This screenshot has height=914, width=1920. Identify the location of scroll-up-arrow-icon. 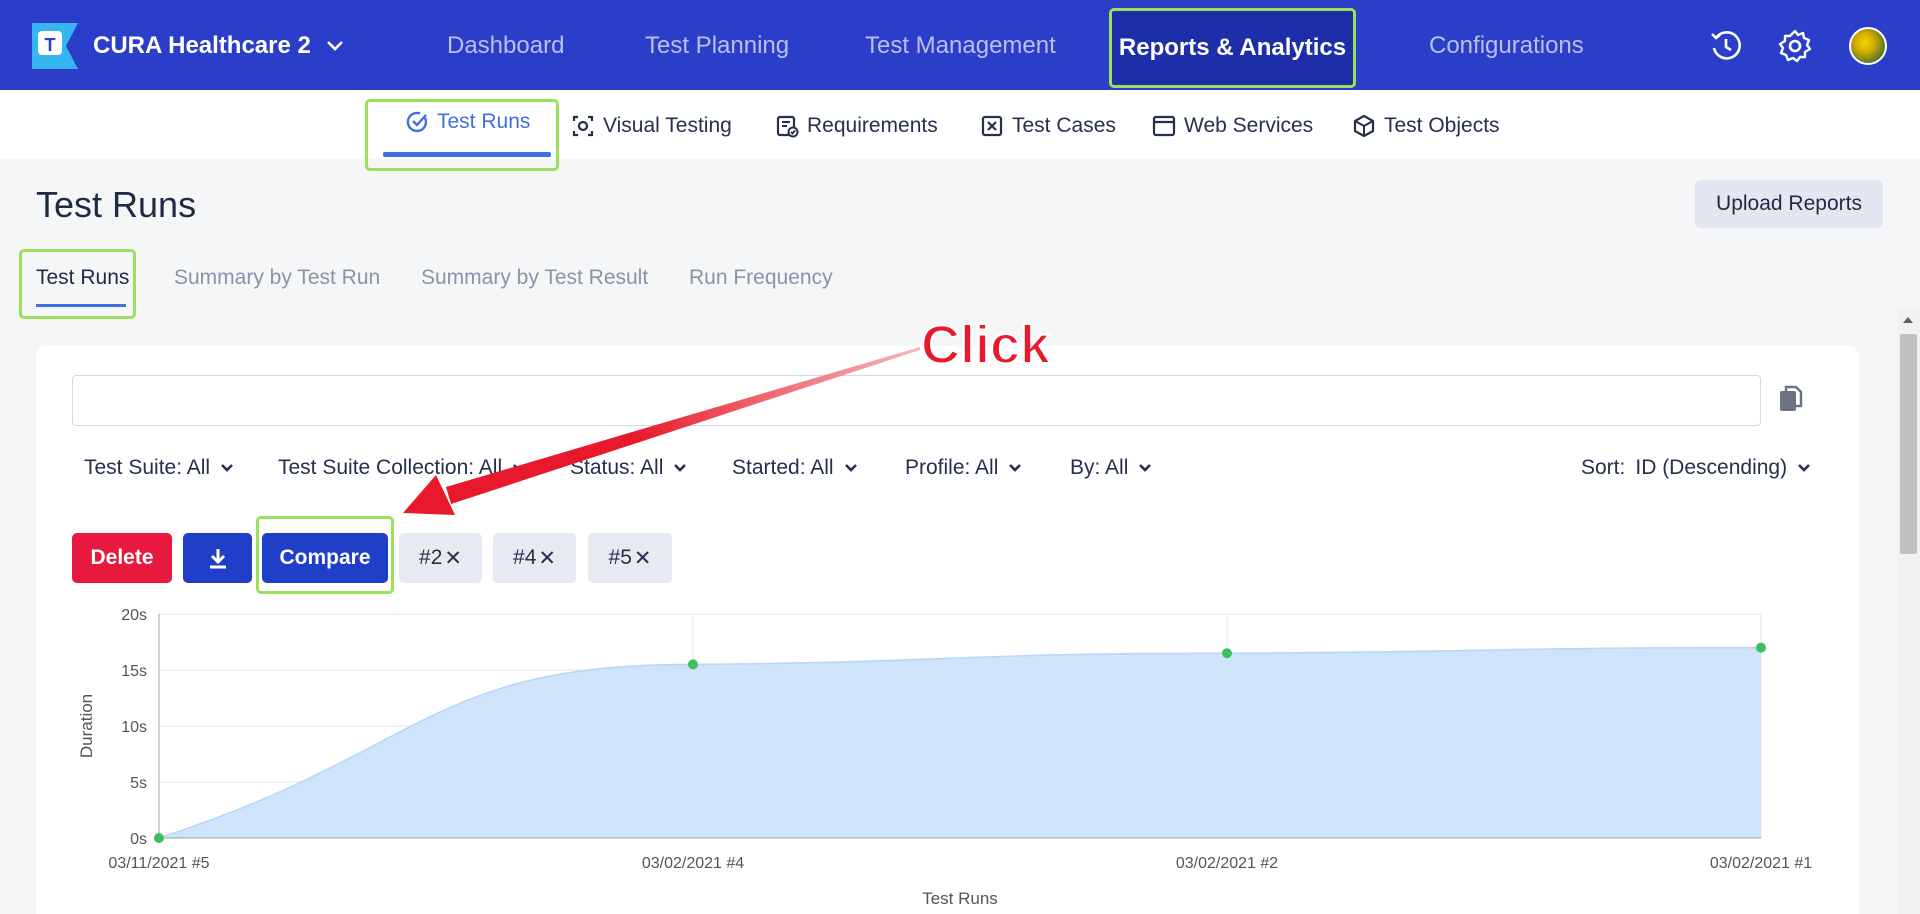
(1908, 320).